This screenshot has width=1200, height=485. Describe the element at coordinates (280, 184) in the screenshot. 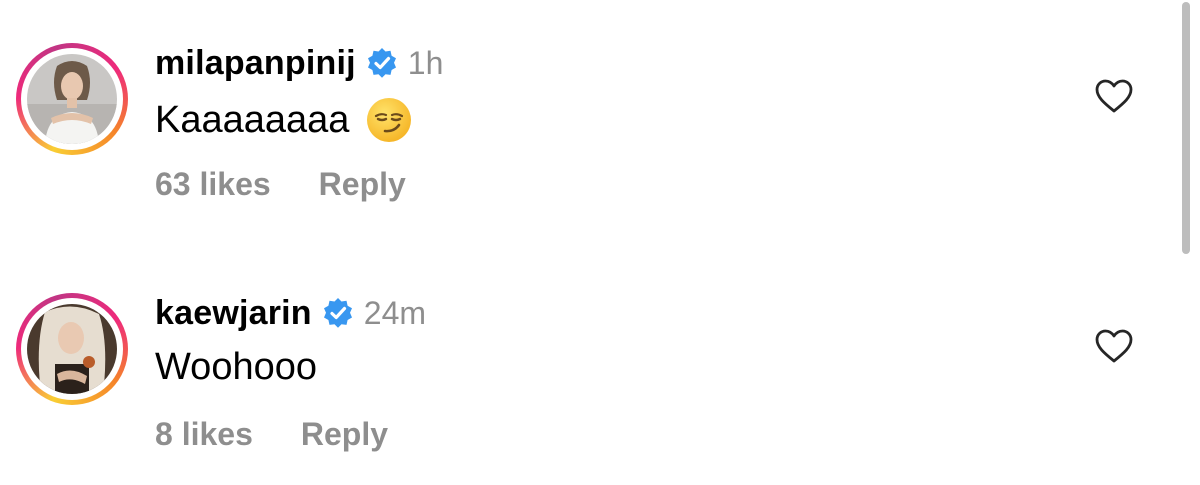

I see `comment-meta: 63 likes Reply` at that location.